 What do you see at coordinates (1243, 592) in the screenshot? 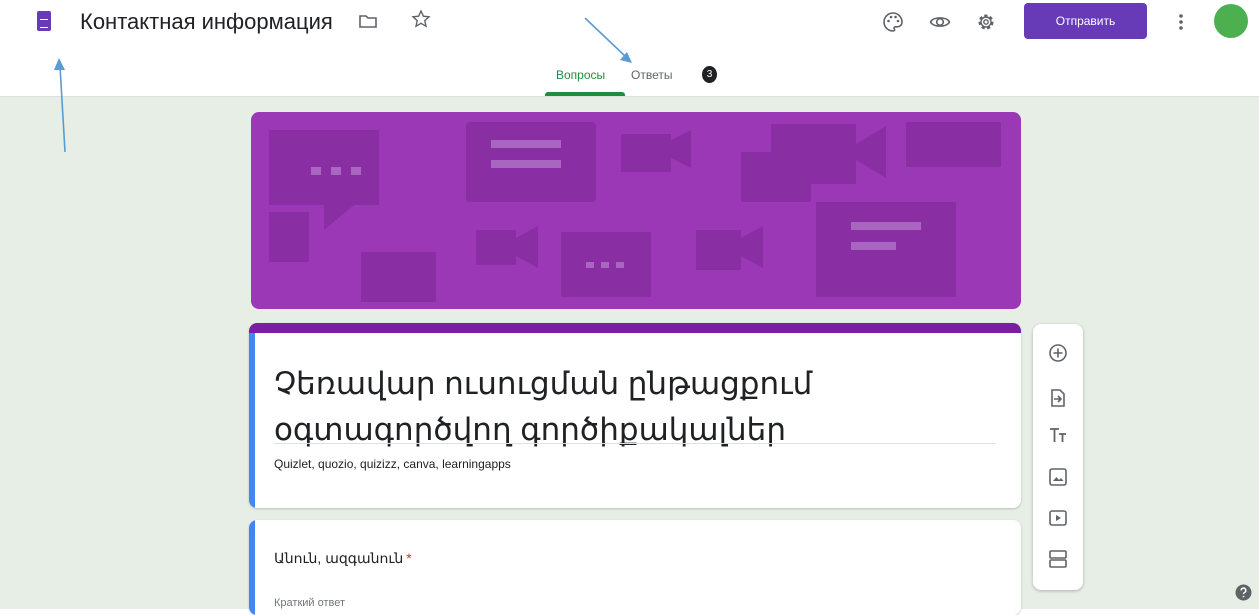
I see `help-icon` at bounding box center [1243, 592].